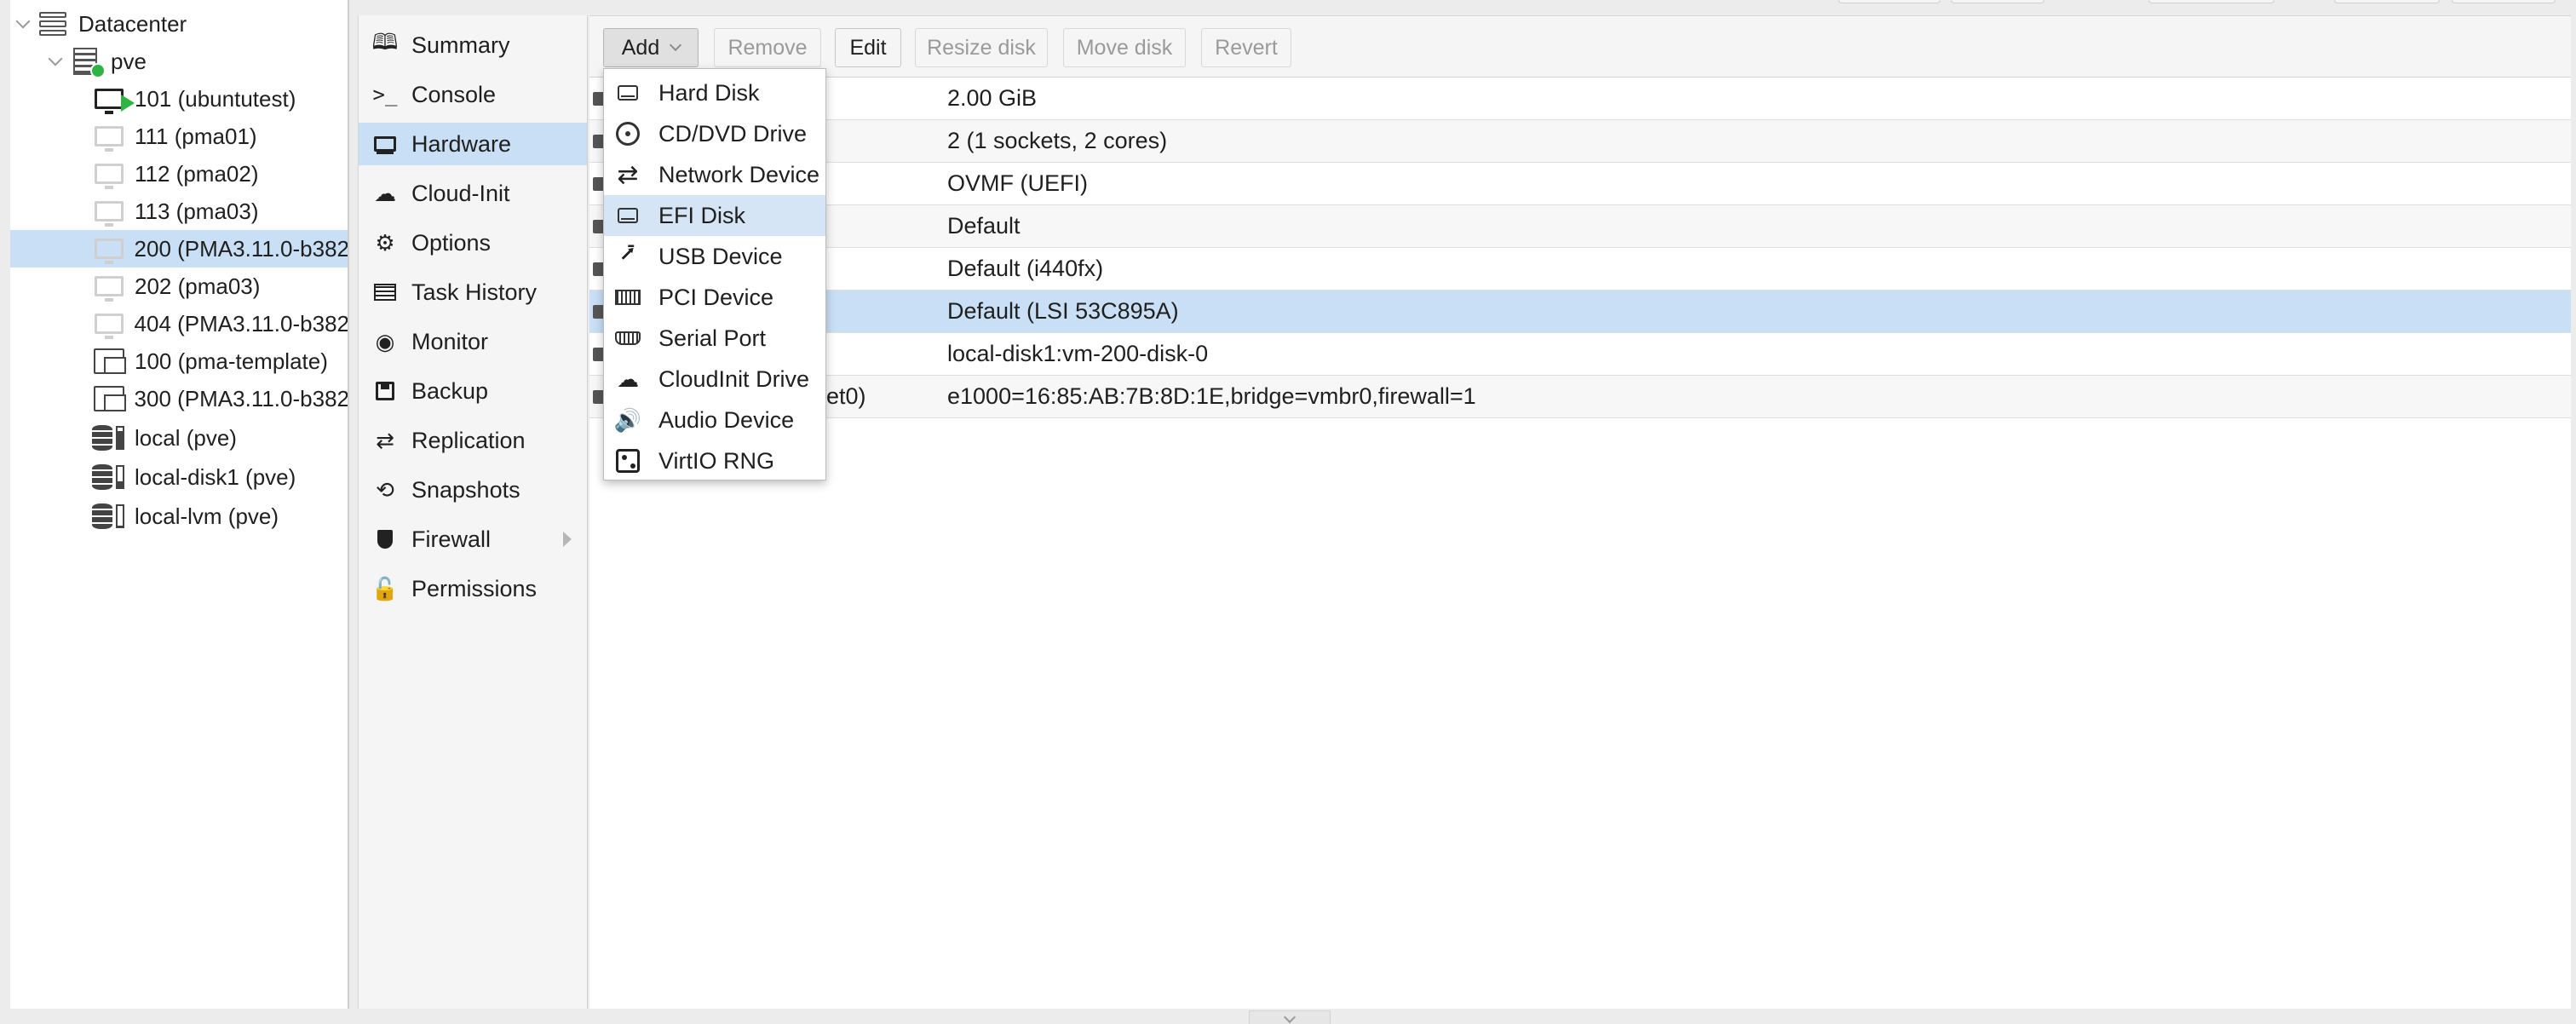 This screenshot has width=2576, height=1024. Describe the element at coordinates (450, 390) in the screenshot. I see `nav-item-label: Backup` at that location.